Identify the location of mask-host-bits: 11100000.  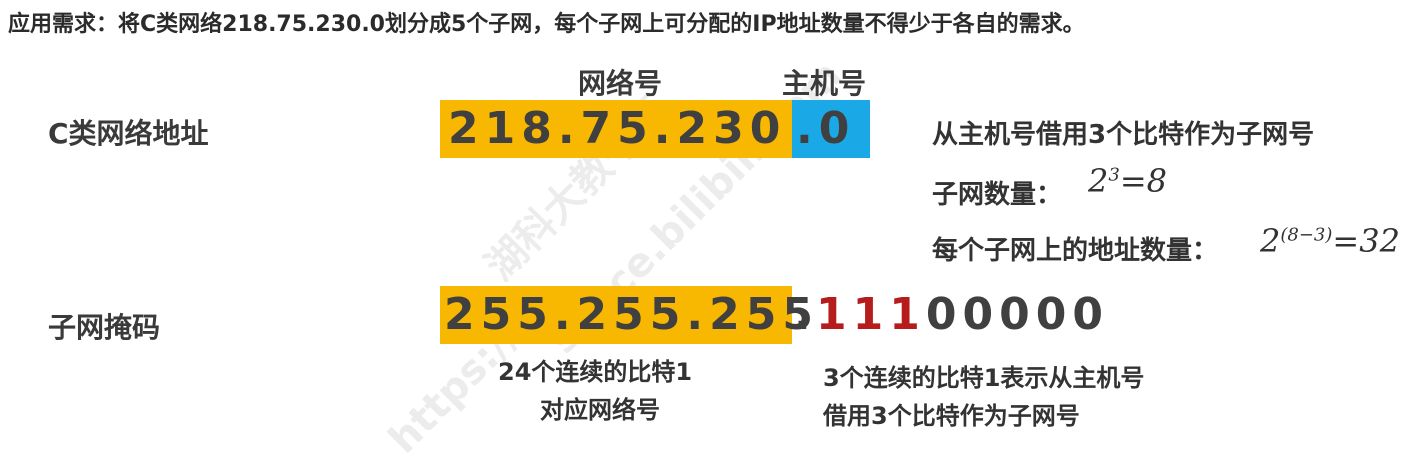
(962, 315).